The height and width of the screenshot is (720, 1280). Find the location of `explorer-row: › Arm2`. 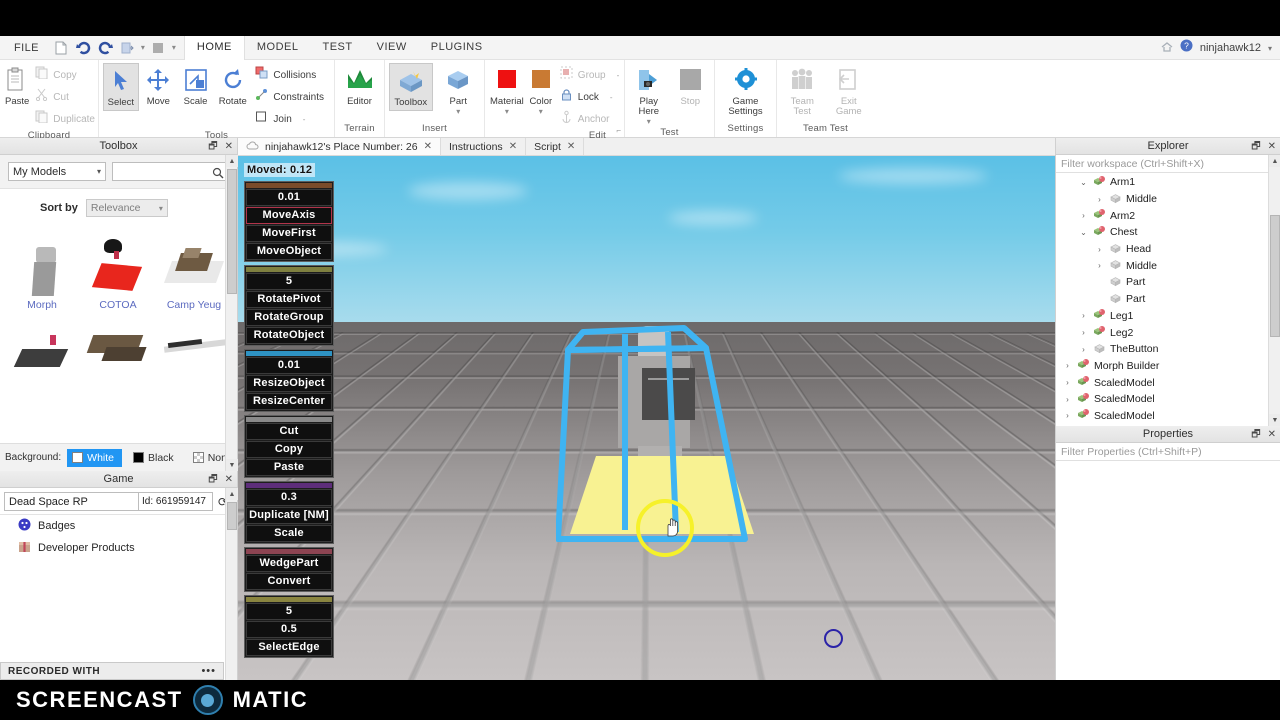

explorer-row: › Arm2 is located at coordinates (1161, 215).